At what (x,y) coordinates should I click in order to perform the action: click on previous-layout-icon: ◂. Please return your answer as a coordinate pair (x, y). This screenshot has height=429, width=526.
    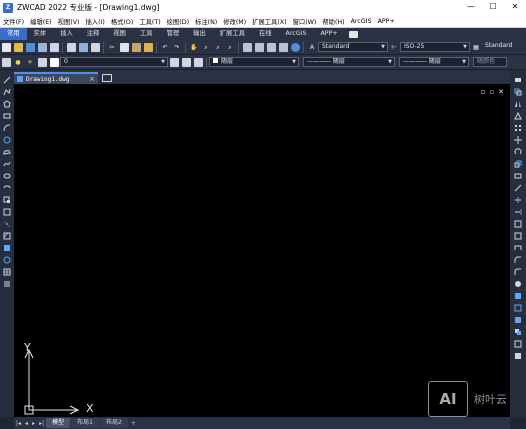
    Looking at the image, I should click on (26, 423).